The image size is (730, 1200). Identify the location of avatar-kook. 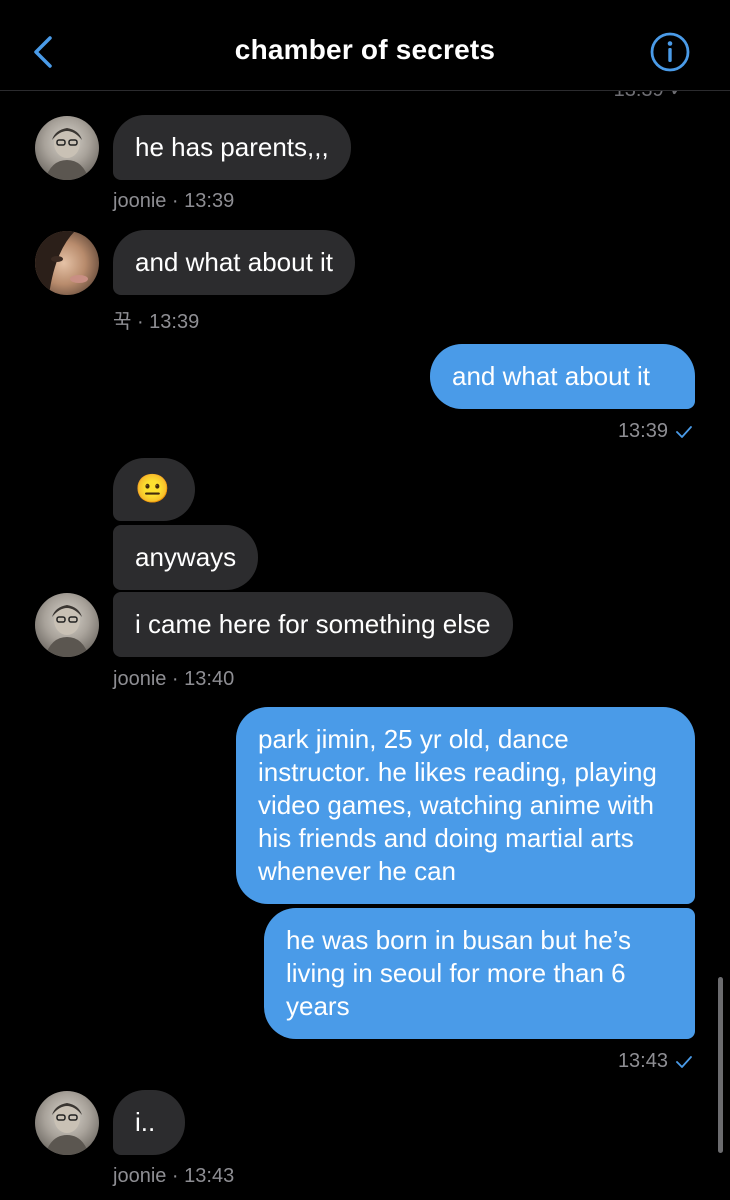
(67, 263).